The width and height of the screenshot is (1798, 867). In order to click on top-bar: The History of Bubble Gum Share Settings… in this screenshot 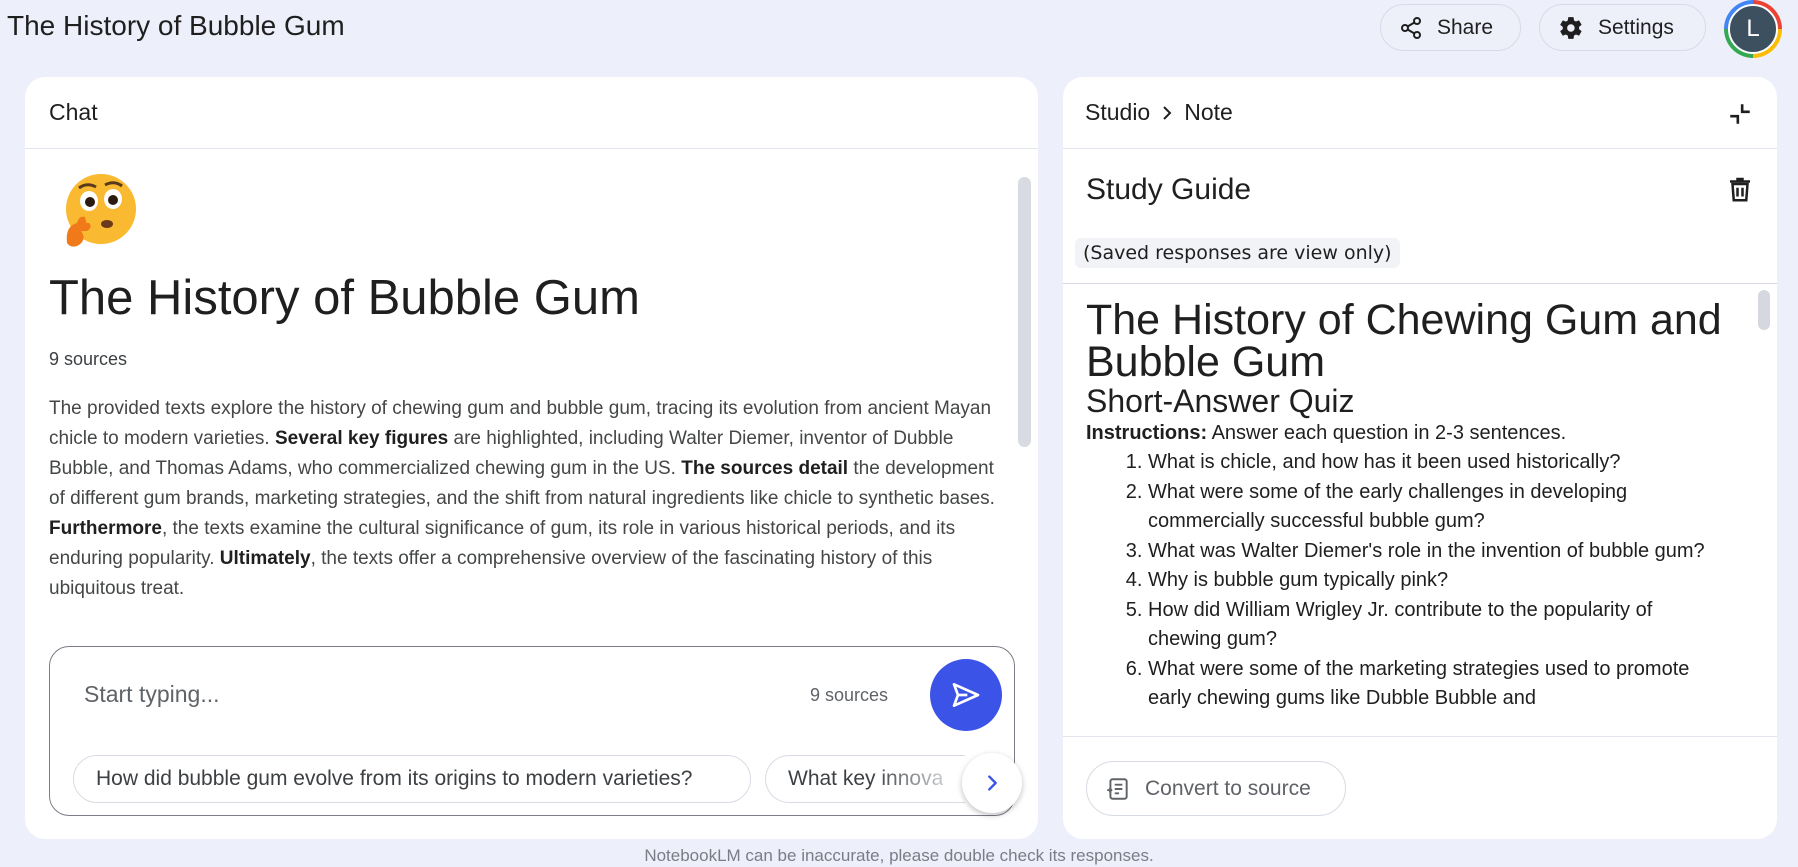, I will do `click(899, 31)`.